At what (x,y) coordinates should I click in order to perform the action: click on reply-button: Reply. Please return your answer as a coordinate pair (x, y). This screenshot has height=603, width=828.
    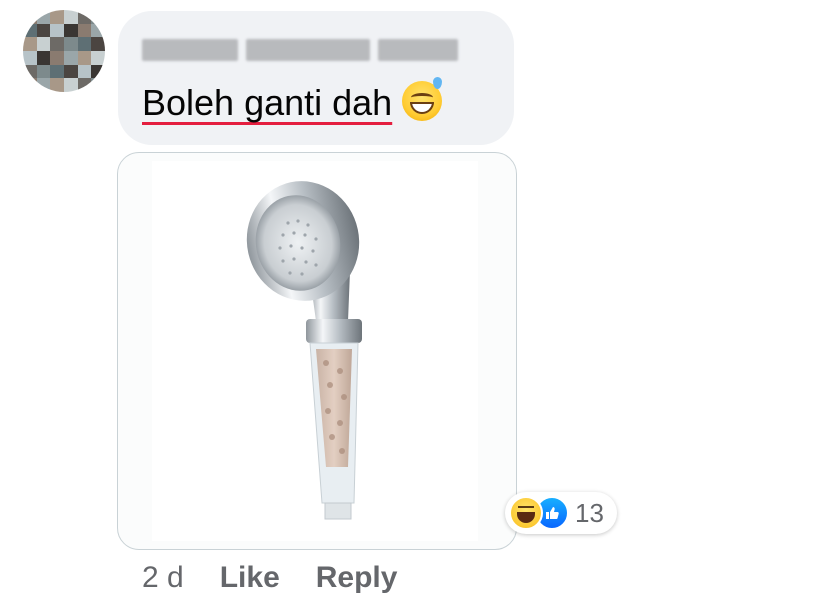
    Looking at the image, I should click on (357, 578).